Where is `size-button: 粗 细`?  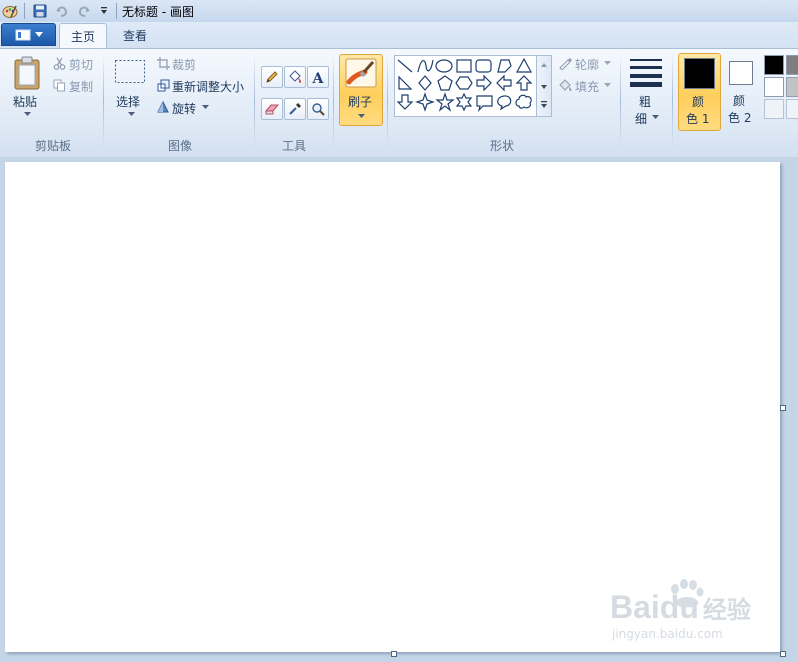 size-button: 粗 细 is located at coordinates (646, 91).